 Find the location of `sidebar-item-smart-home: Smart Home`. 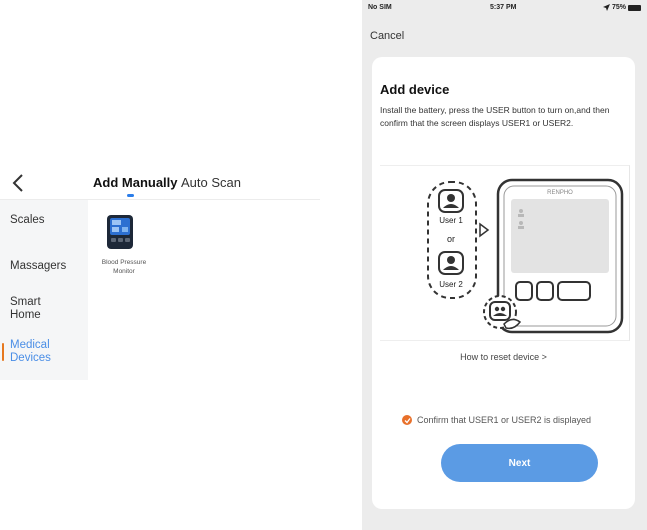

sidebar-item-smart-home: Smart Home is located at coordinates (40, 309).